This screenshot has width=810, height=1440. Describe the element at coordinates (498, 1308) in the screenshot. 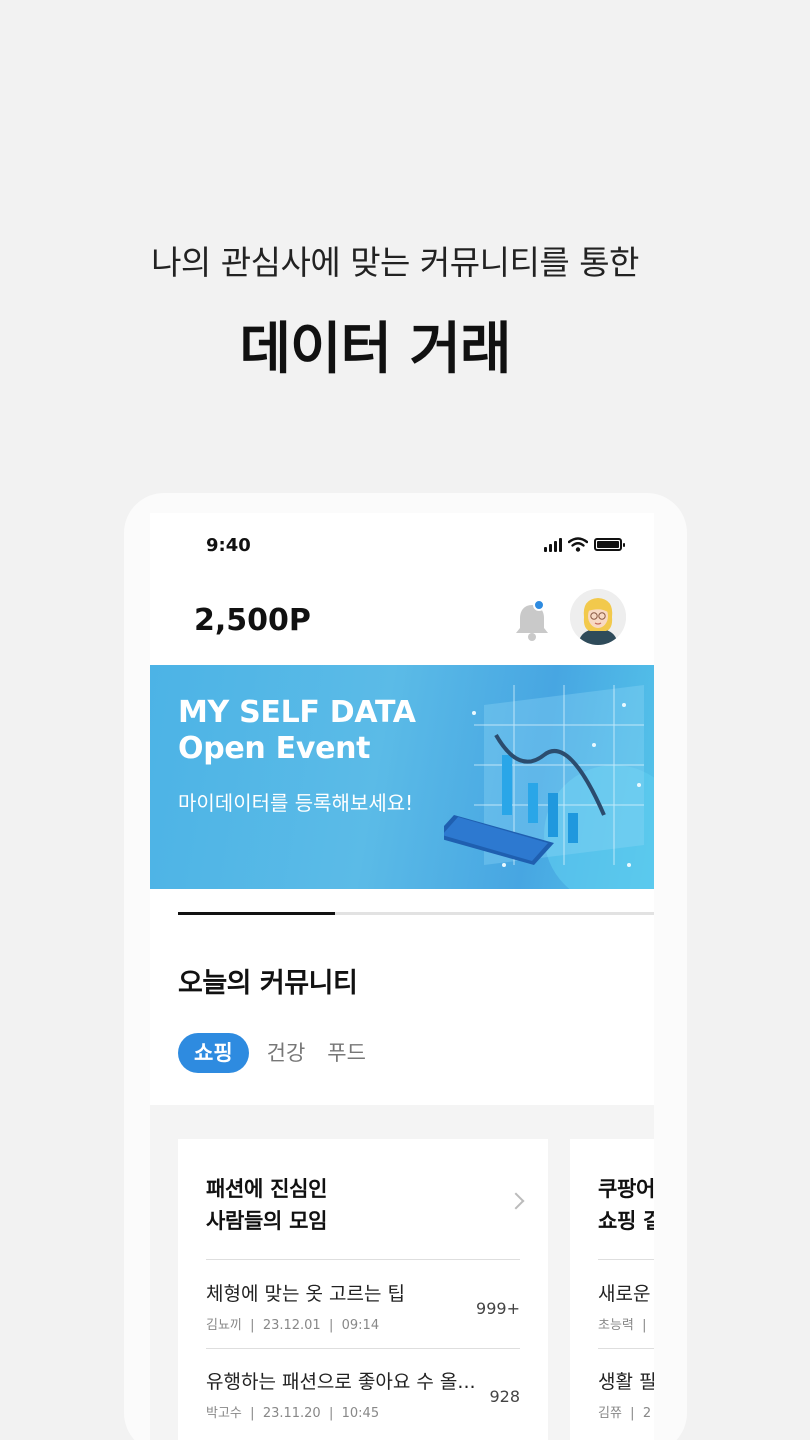

I see `post-comment-count: 999+` at that location.